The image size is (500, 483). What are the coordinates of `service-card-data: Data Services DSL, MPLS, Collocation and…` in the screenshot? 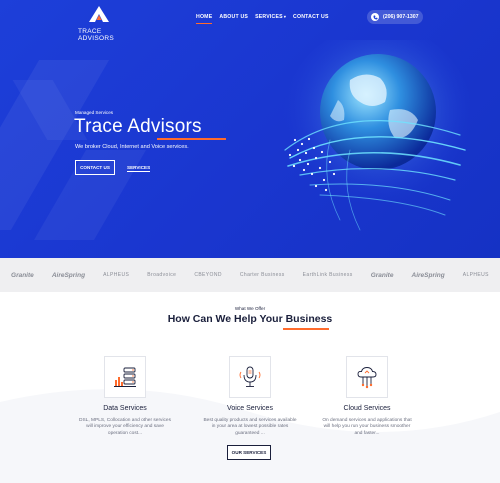 It's located at (125, 396).